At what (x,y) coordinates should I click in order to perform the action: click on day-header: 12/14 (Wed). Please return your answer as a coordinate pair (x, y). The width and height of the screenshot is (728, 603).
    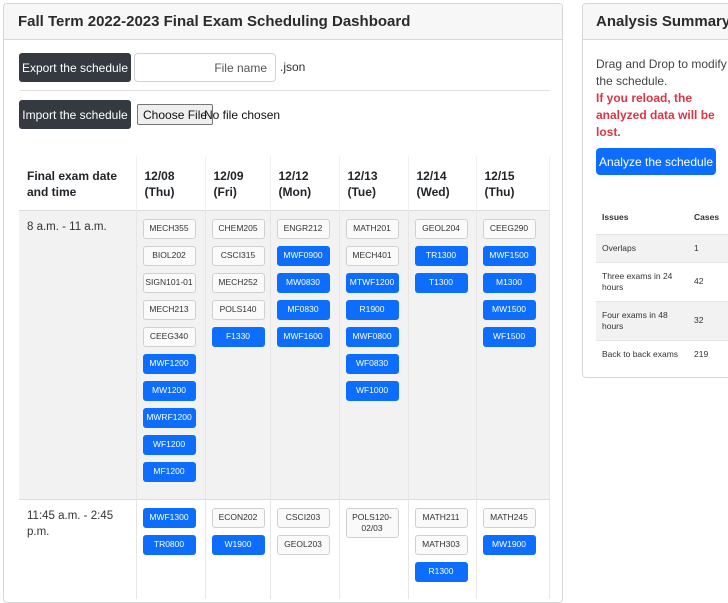
    Looking at the image, I should click on (442, 183).